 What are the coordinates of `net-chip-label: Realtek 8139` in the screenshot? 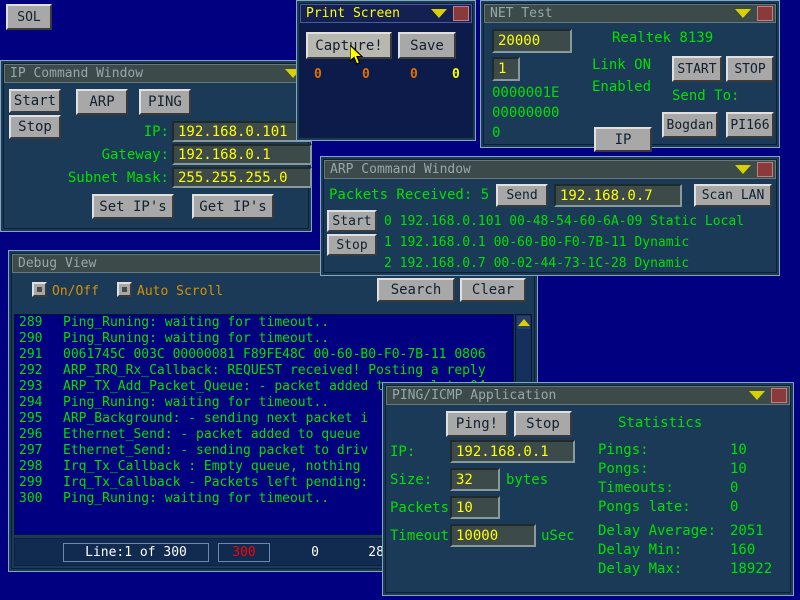 It's located at (663, 38).